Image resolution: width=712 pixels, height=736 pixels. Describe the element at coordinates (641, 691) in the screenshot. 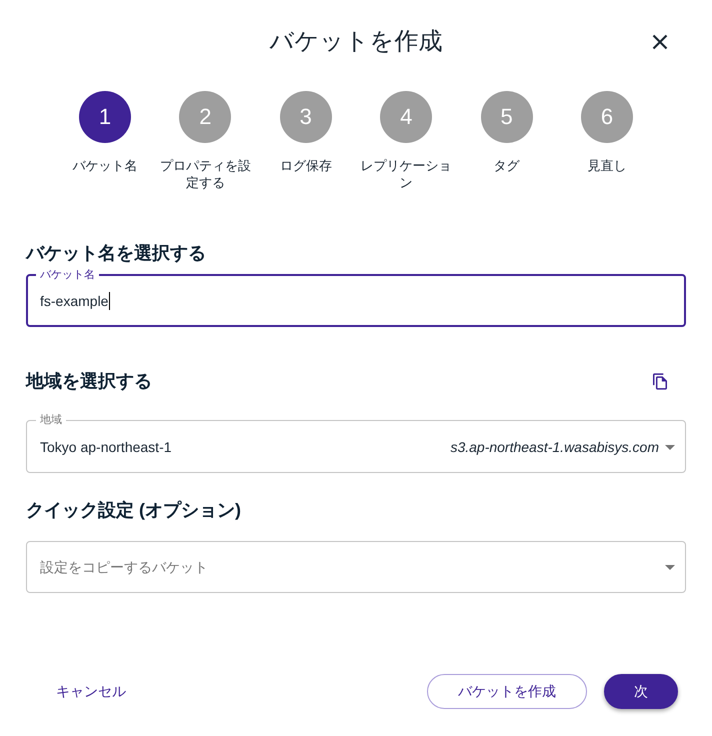

I see `next-button: 次` at that location.